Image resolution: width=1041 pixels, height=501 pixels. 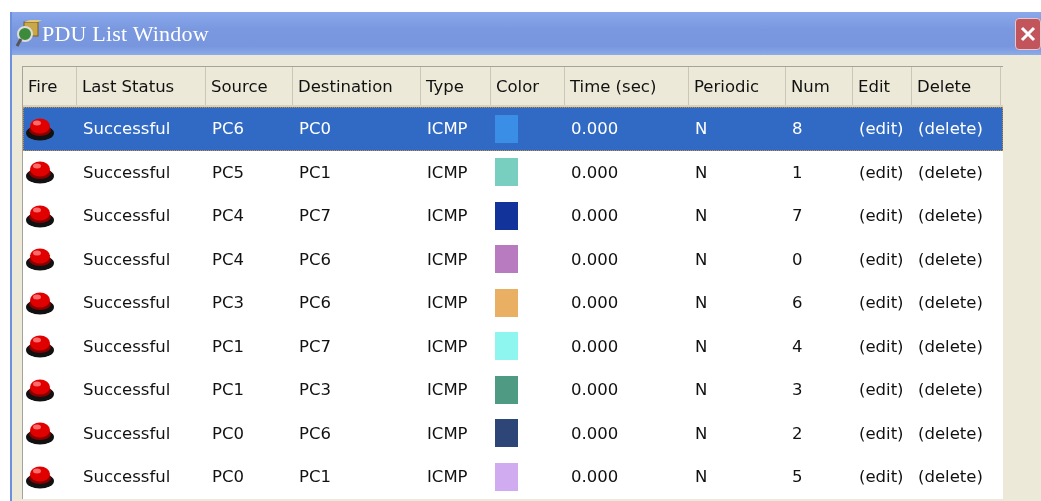 I want to click on column-header: Num, so click(x=819, y=86).